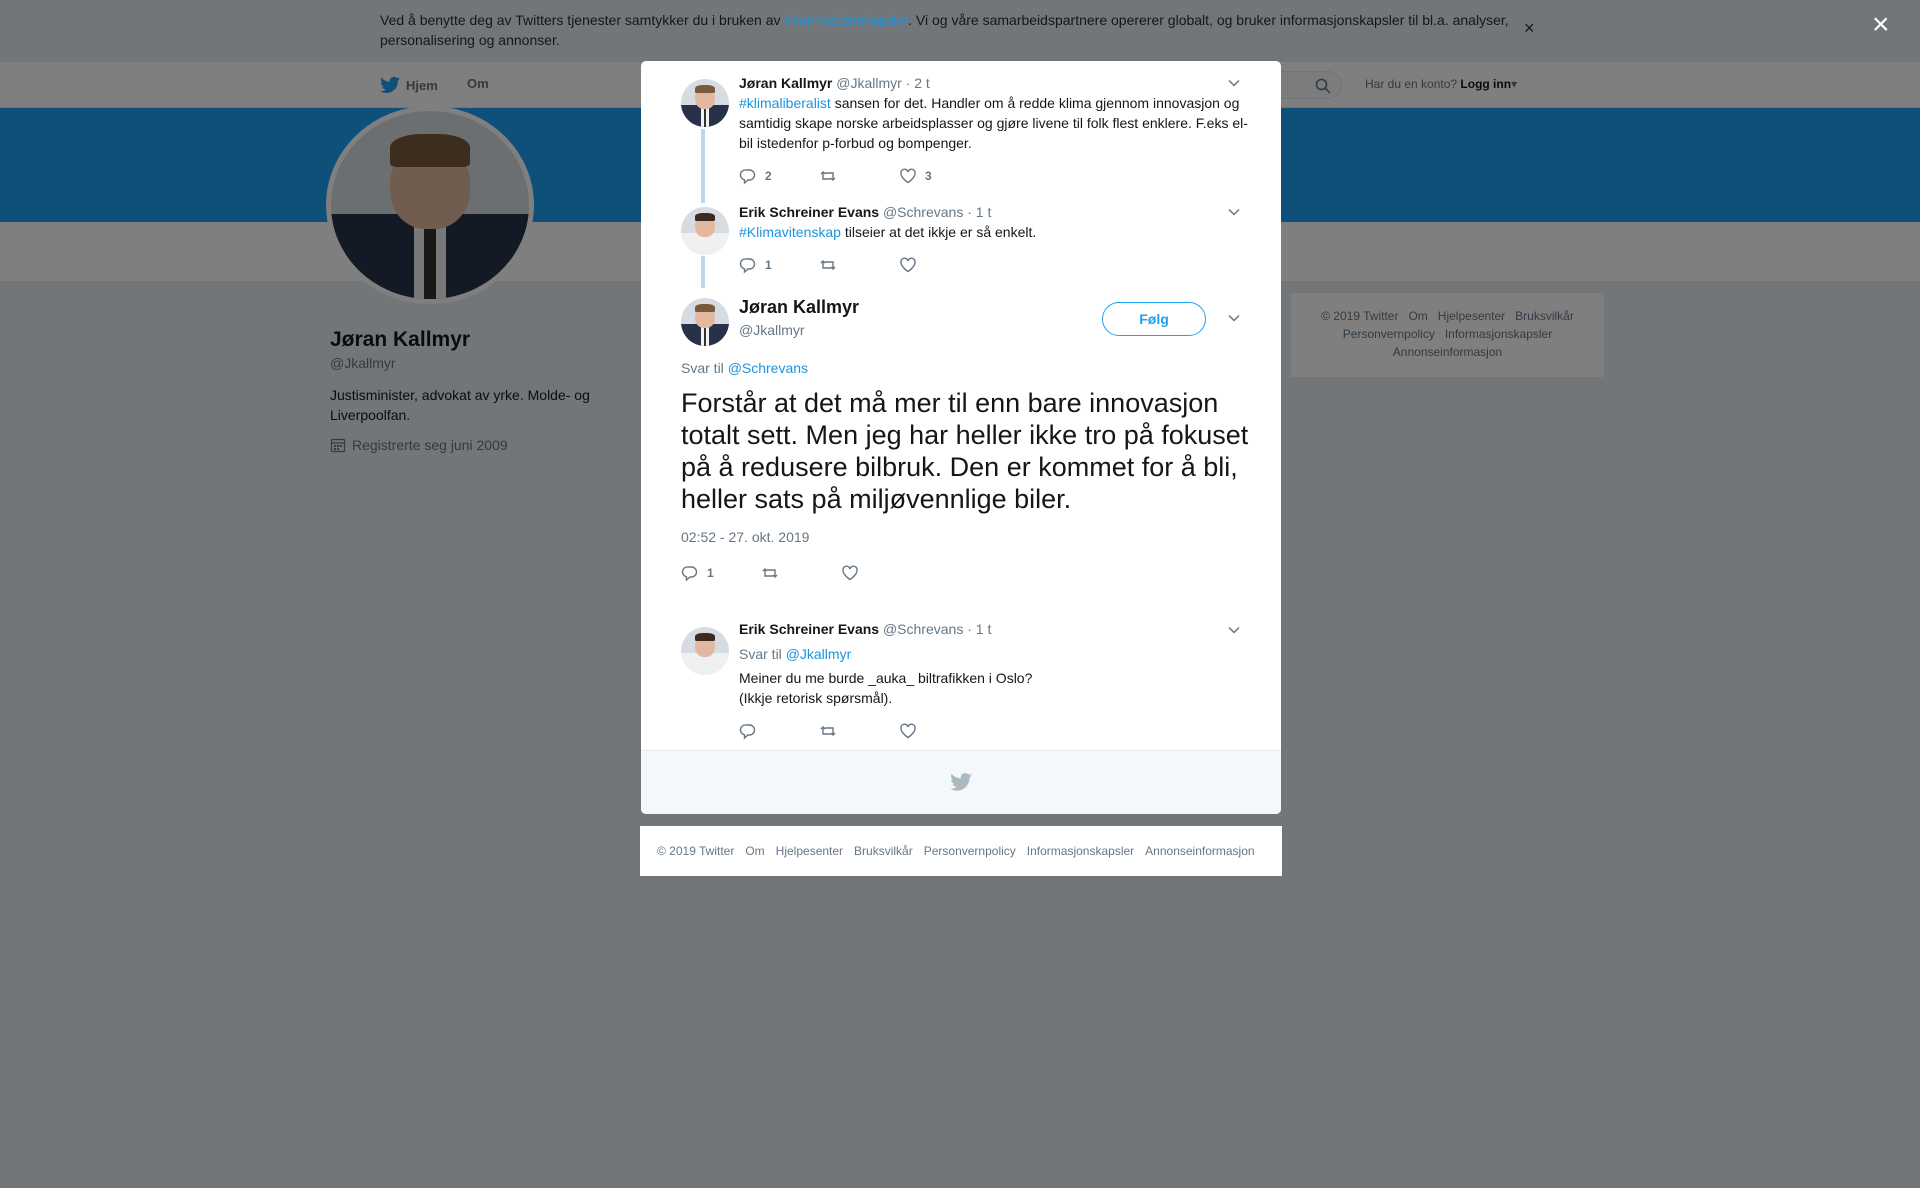  What do you see at coordinates (928, 176) in the screenshot?
I see `like-count: 3` at bounding box center [928, 176].